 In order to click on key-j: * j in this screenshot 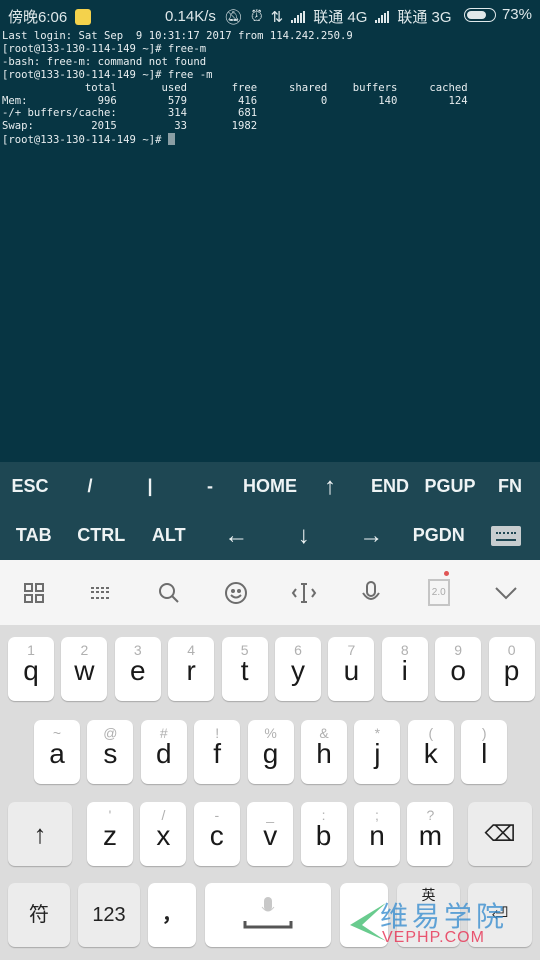, I will do `click(377, 752)`.